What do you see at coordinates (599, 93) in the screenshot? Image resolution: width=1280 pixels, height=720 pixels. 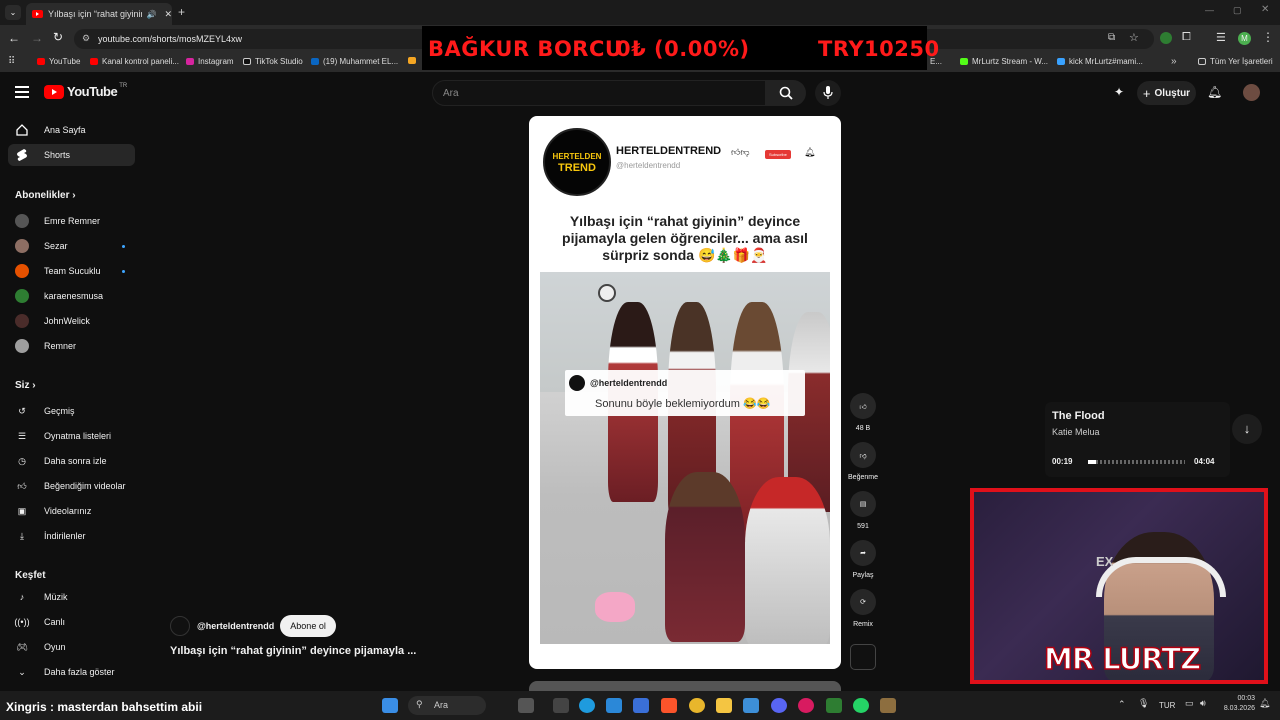 I see `search-input: Ara` at bounding box center [599, 93].